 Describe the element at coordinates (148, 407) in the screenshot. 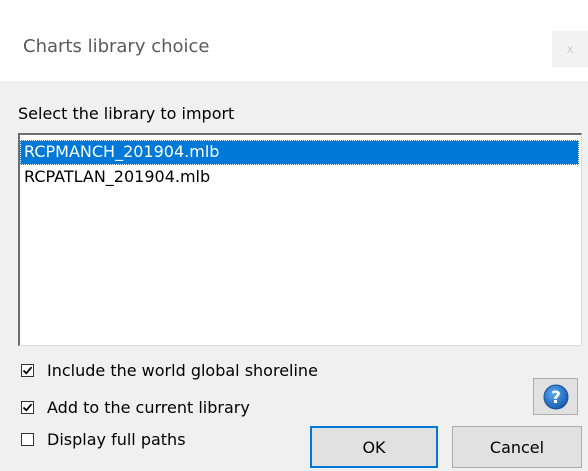

I see `add-to-library-label: Add to the current library` at that location.